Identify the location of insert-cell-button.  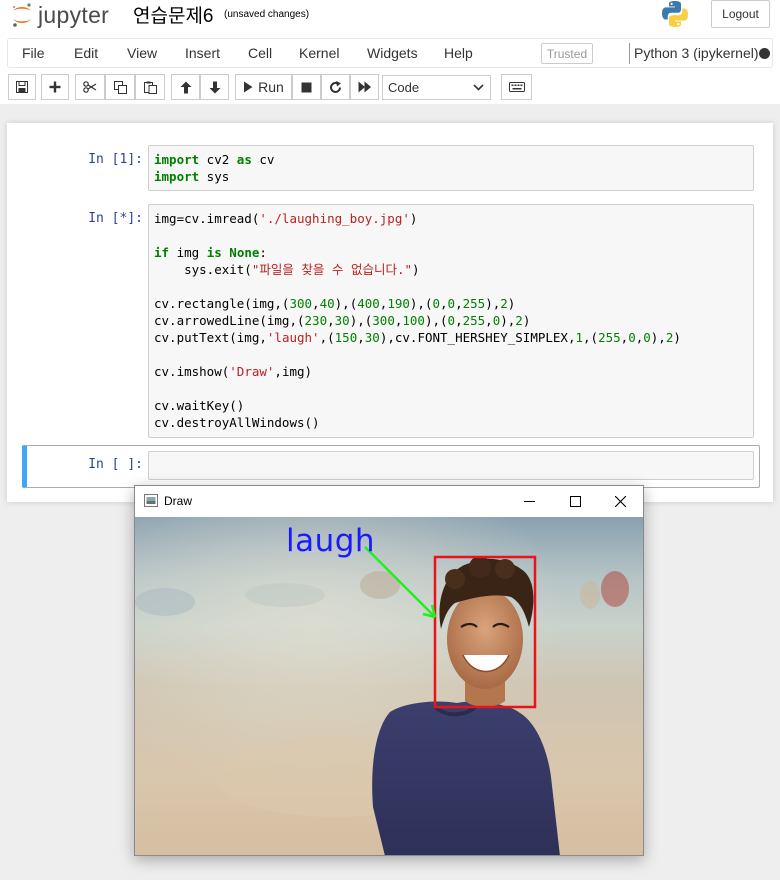
(55, 87).